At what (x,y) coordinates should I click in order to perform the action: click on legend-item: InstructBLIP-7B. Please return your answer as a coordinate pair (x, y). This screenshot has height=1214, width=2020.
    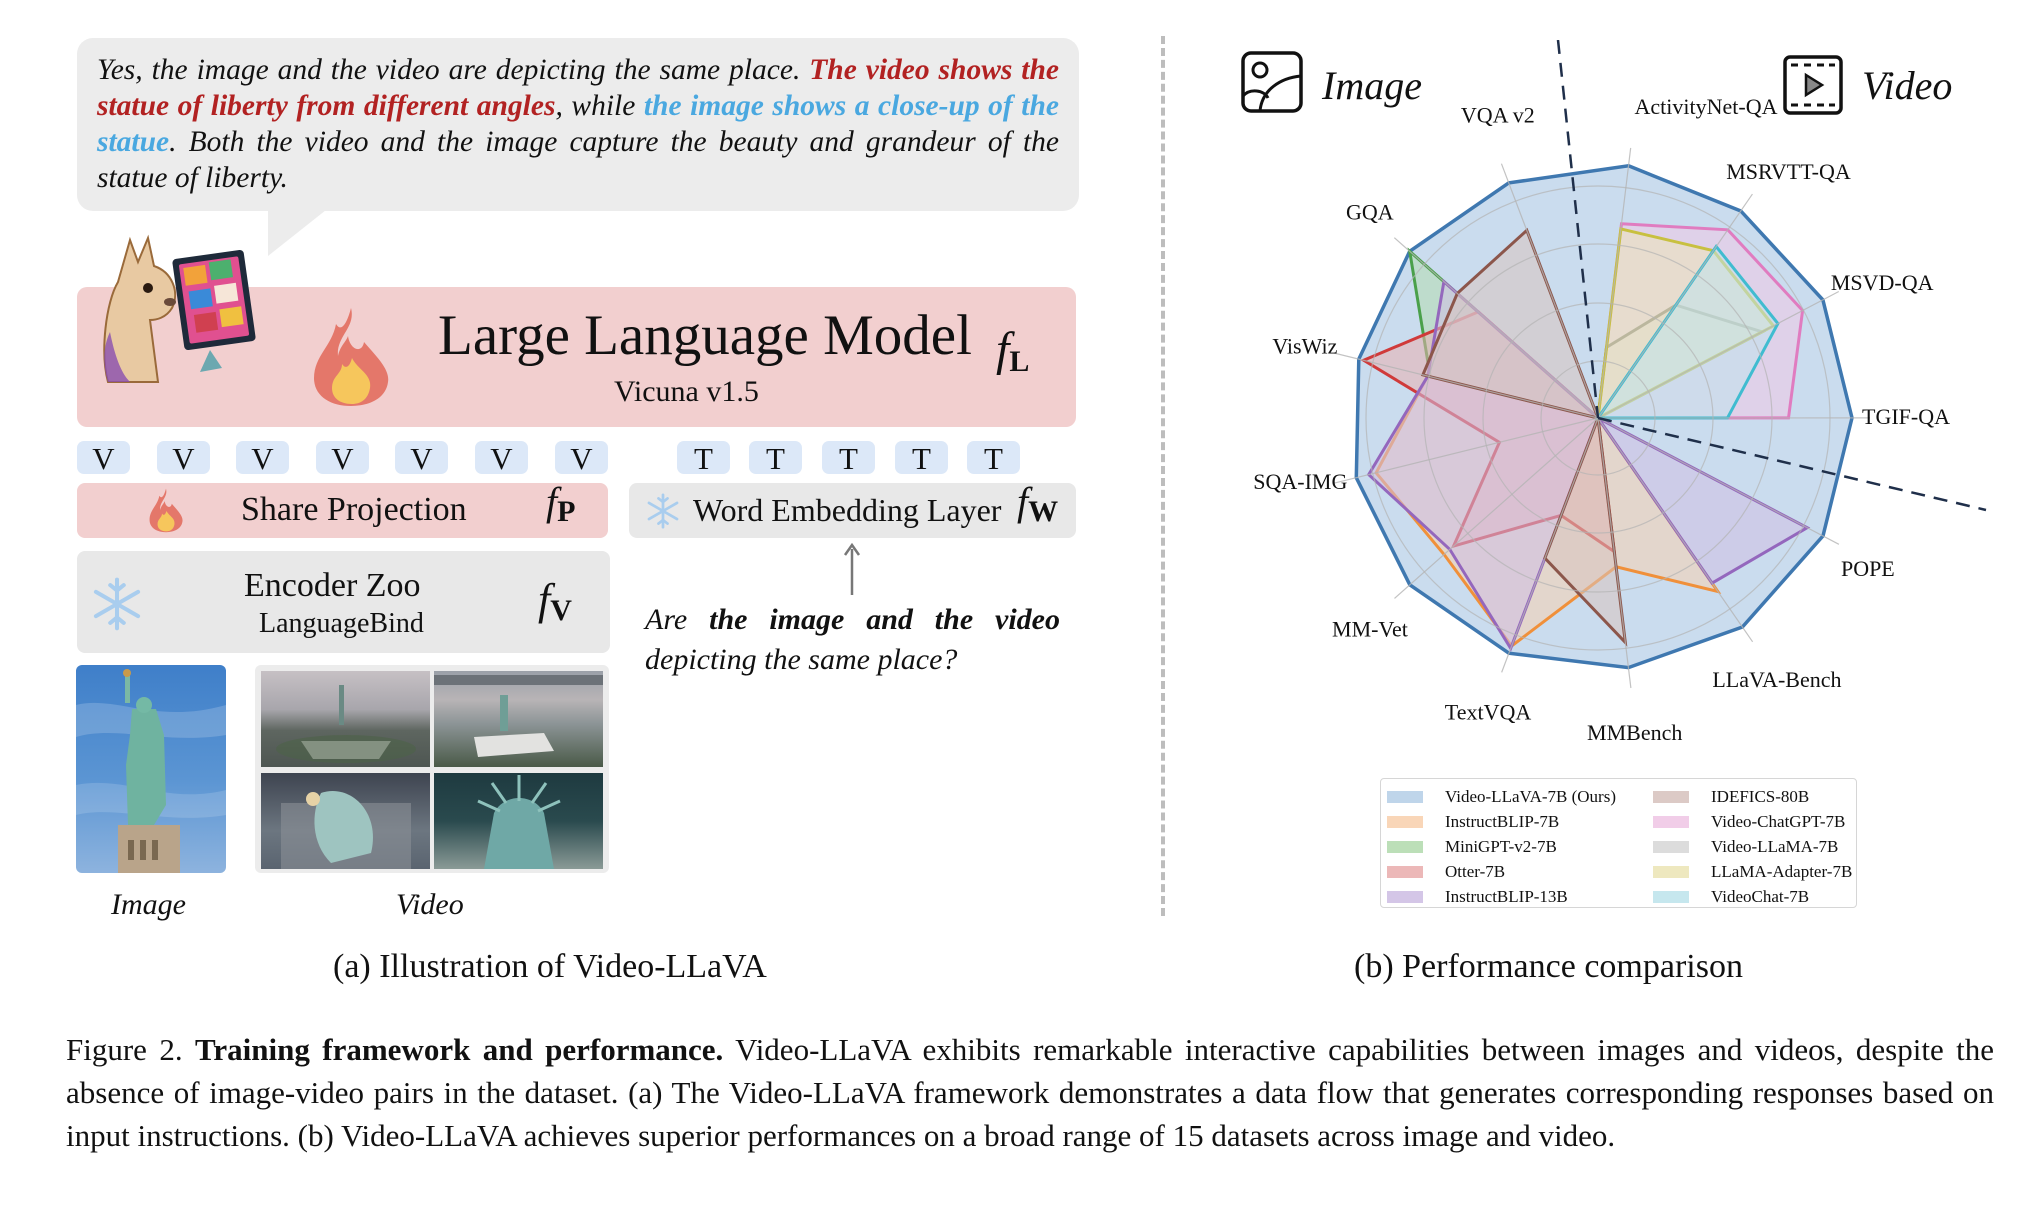
    Looking at the image, I should click on (1473, 822).